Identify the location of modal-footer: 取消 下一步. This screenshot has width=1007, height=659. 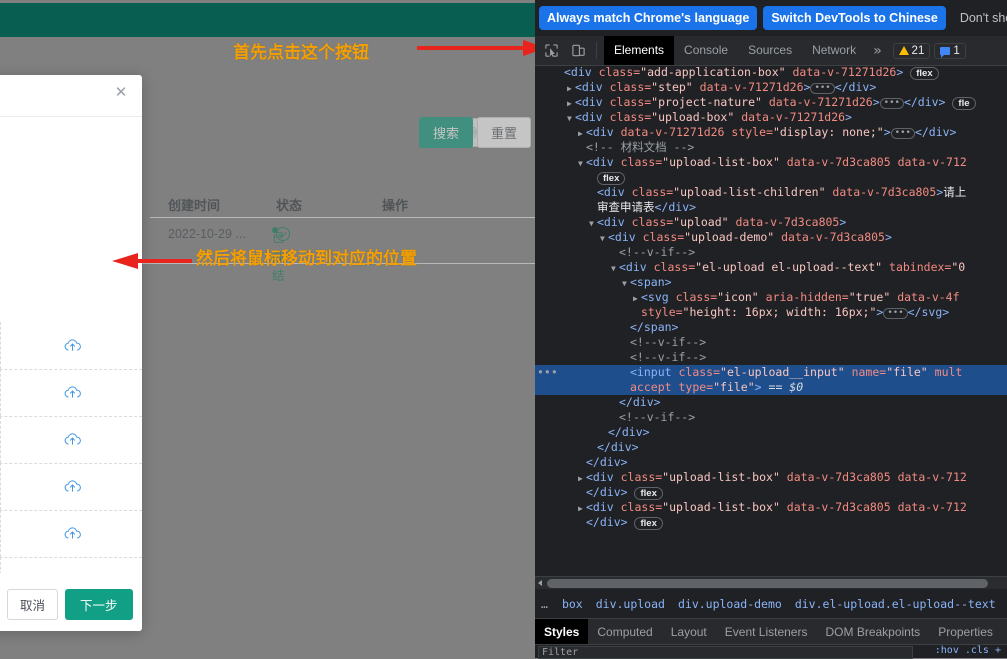
(71, 602).